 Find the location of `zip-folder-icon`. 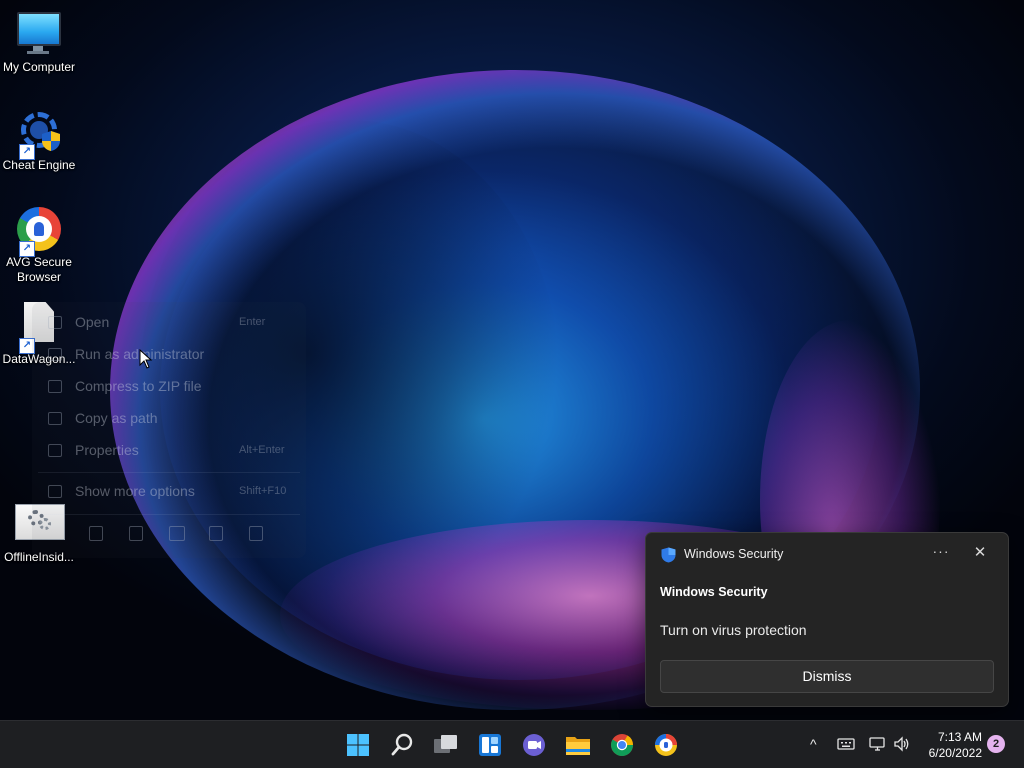

zip-folder-icon is located at coordinates (55, 386).